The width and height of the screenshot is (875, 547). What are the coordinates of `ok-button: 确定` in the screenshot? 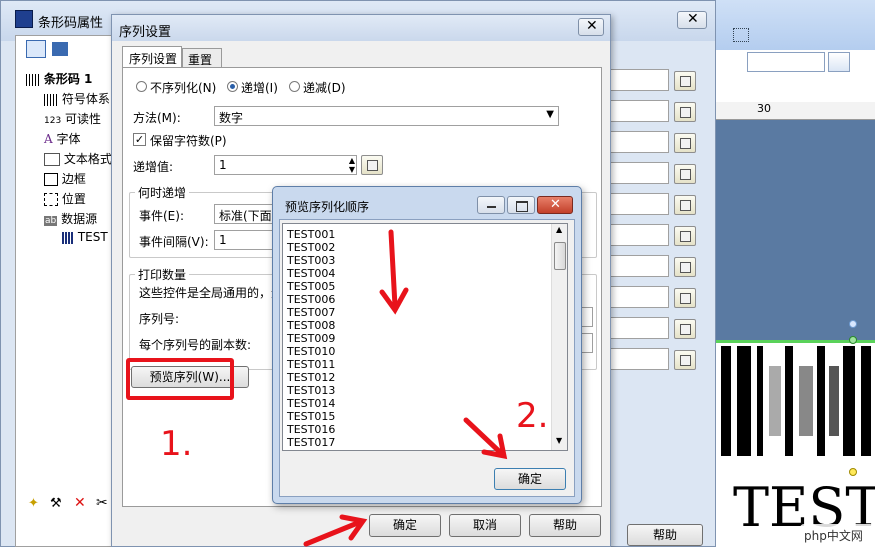 It's located at (405, 525).